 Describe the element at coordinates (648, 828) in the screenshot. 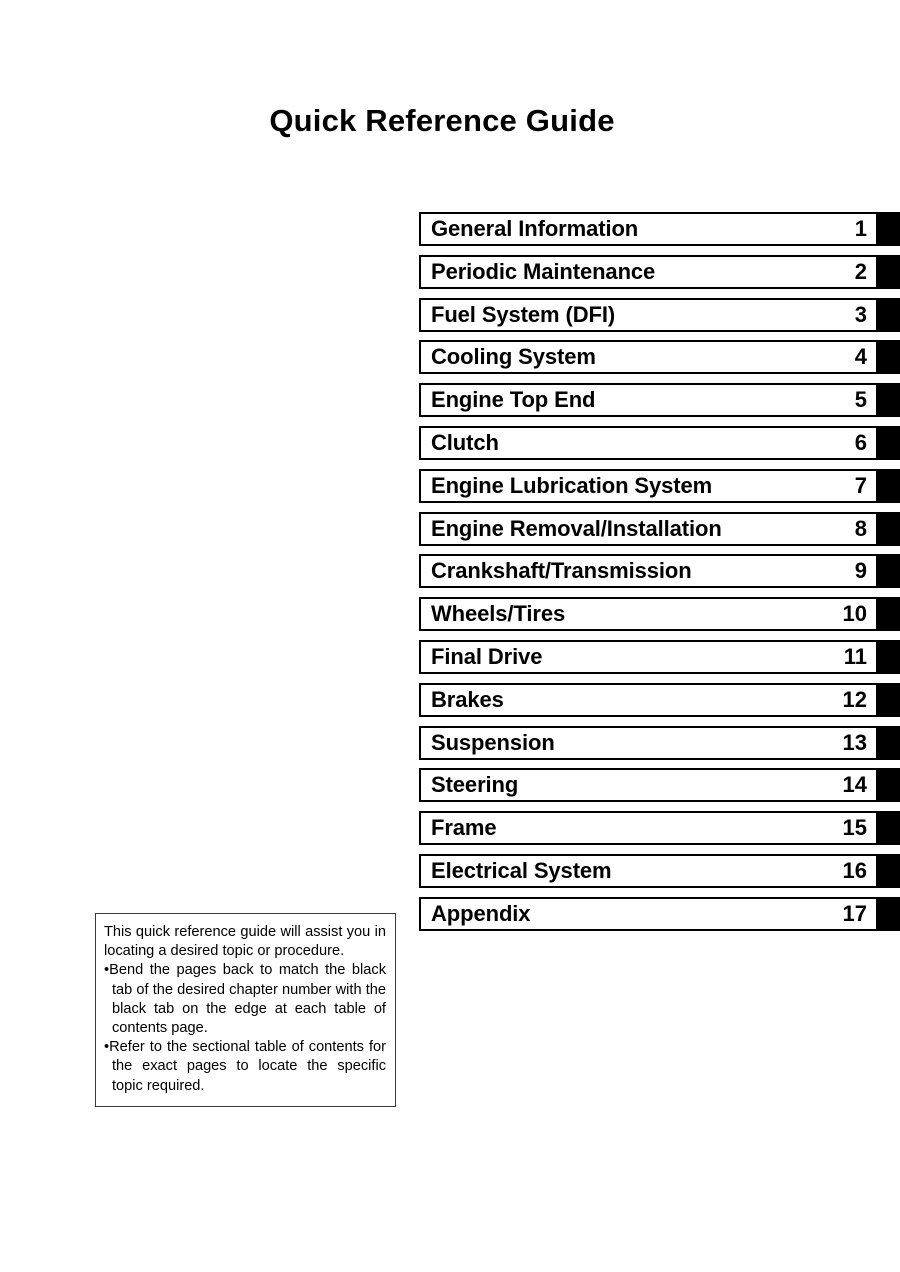

I see `chapter-box: Frame 15` at that location.